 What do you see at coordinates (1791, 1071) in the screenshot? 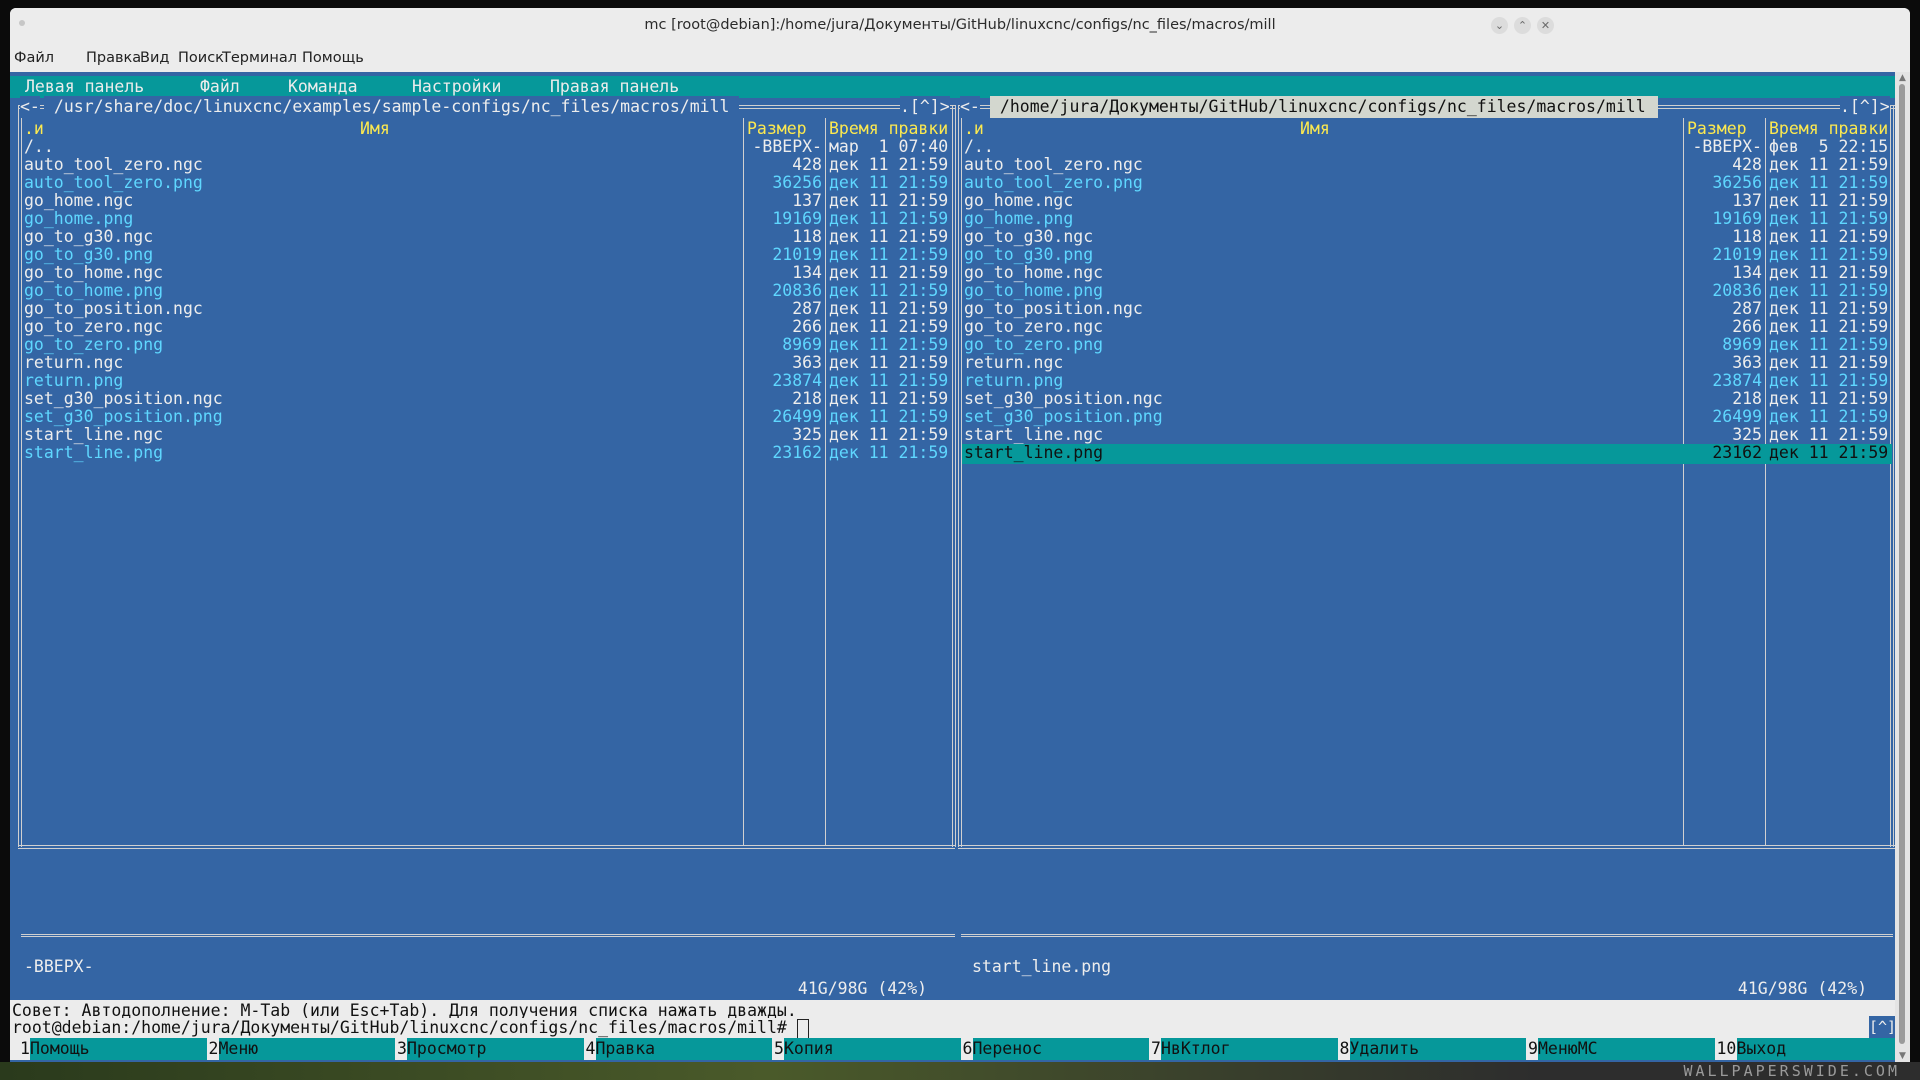
I see `wallpaper-watermark: WALLPAPERSWIDE.COM` at bounding box center [1791, 1071].